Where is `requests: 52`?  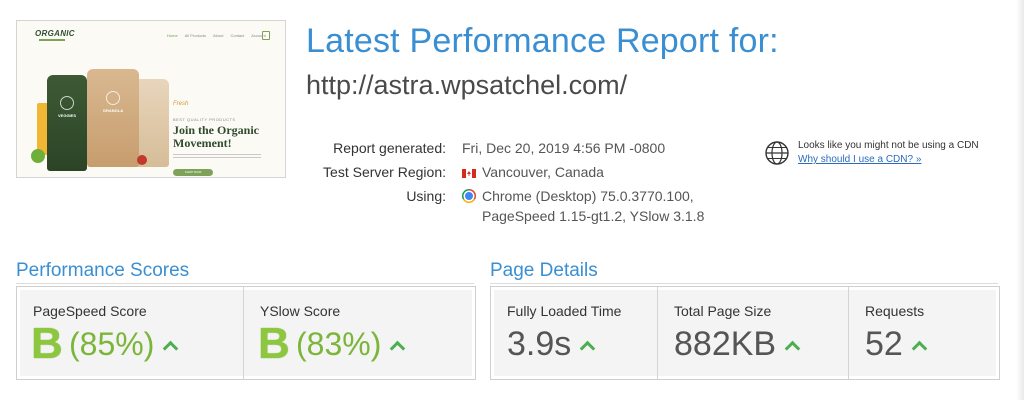
requests: 52 is located at coordinates (895, 344).